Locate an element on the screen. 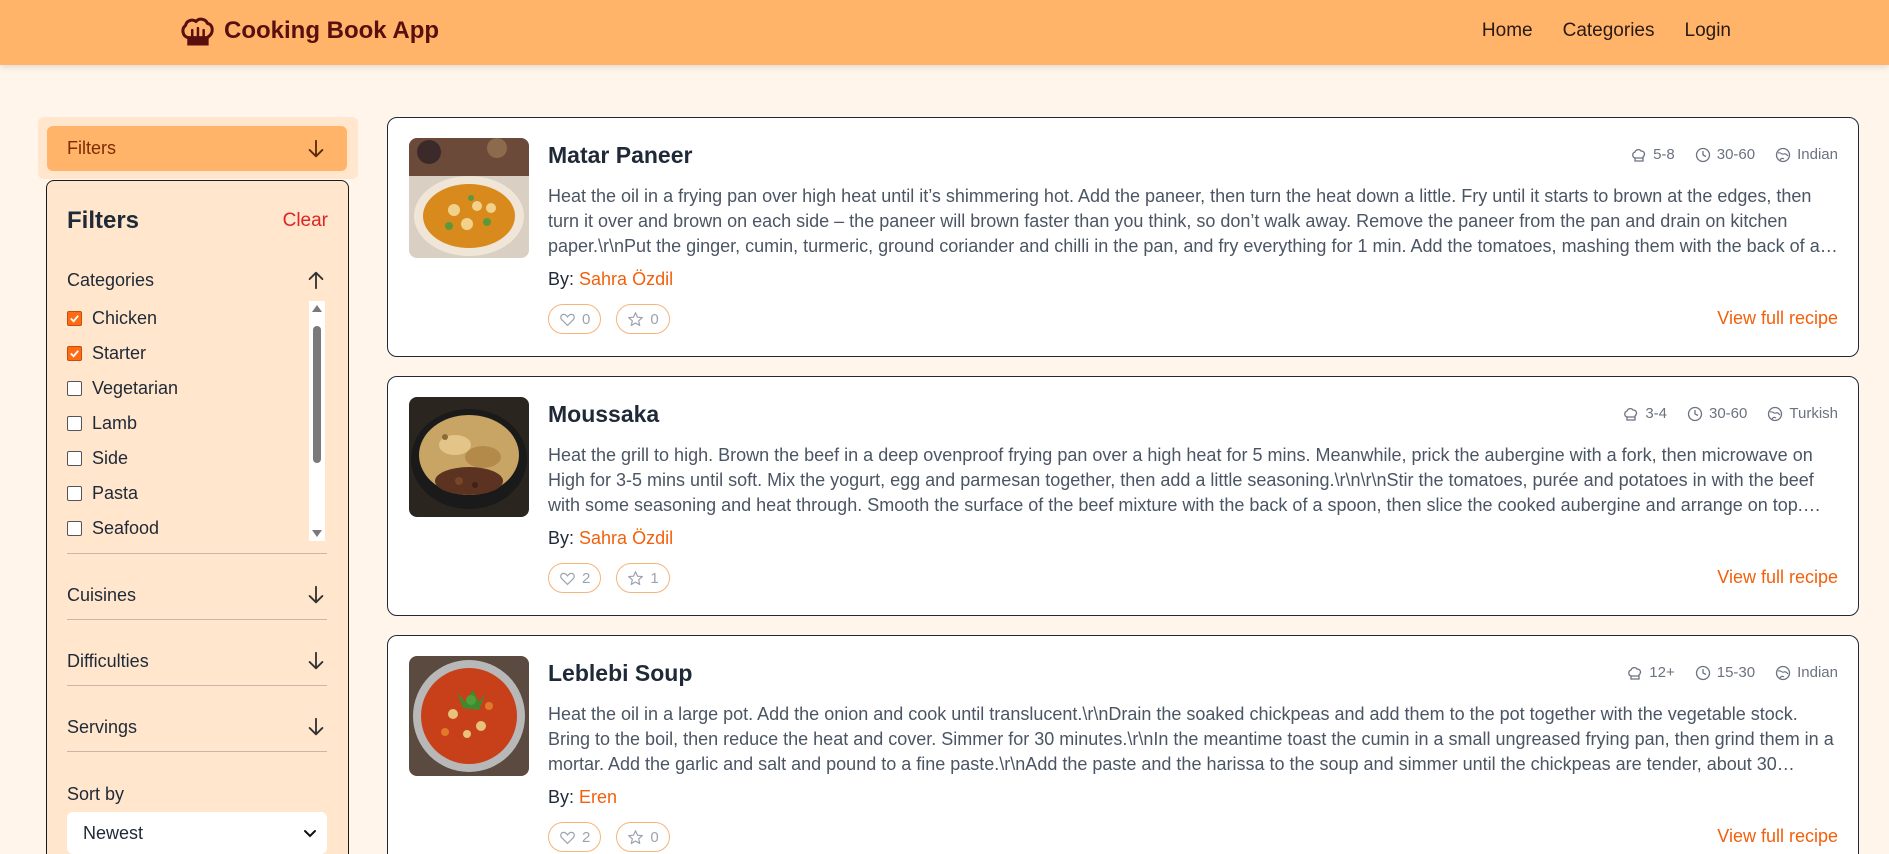  category-label: Starter is located at coordinates (119, 353).